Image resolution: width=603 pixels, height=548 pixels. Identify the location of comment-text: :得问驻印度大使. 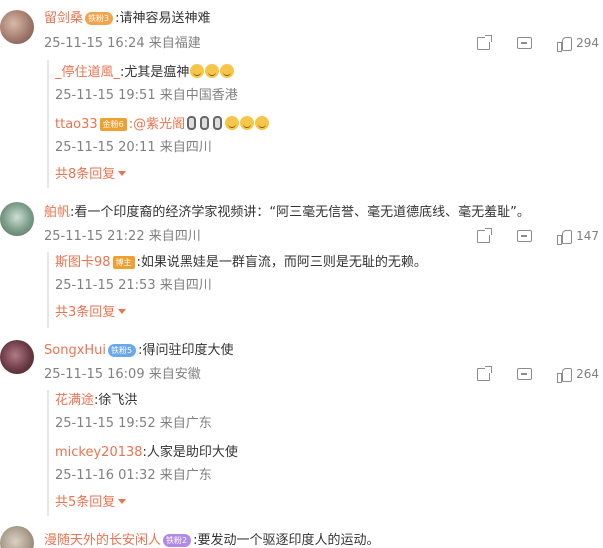
(186, 350).